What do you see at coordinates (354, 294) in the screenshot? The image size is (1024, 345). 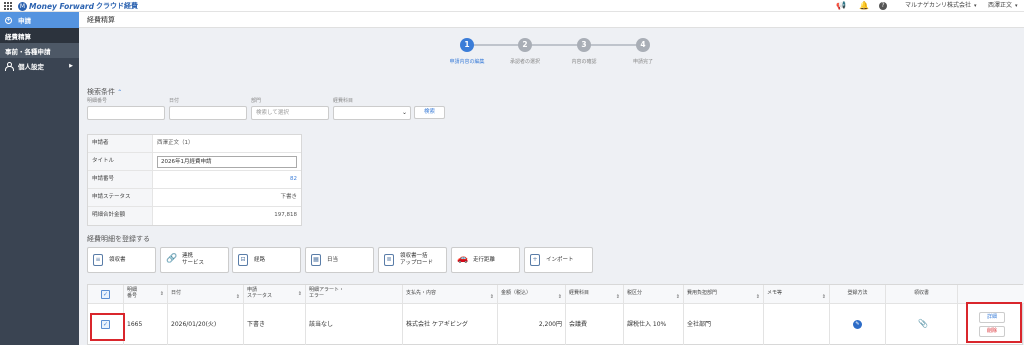 I see `header-alert: 明細アラート・ エラー` at bounding box center [354, 294].